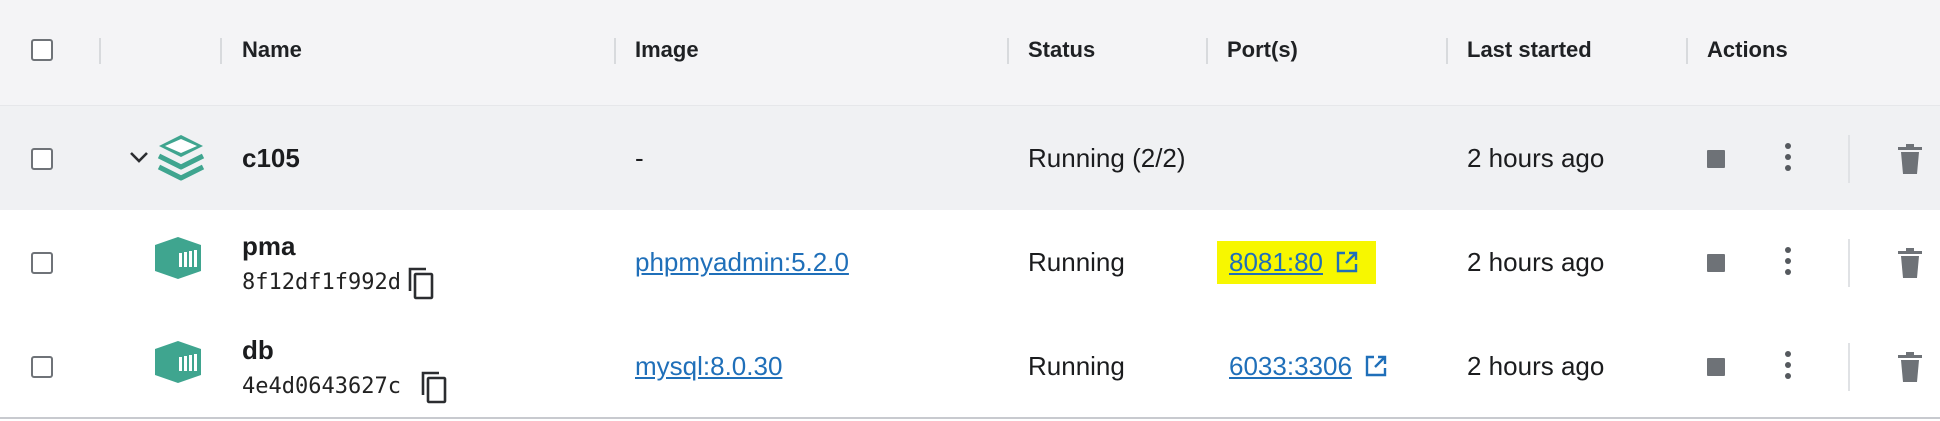 The width and height of the screenshot is (1940, 421). What do you see at coordinates (1107, 158) in the screenshot?
I see `group-status: Running (2/2)` at bounding box center [1107, 158].